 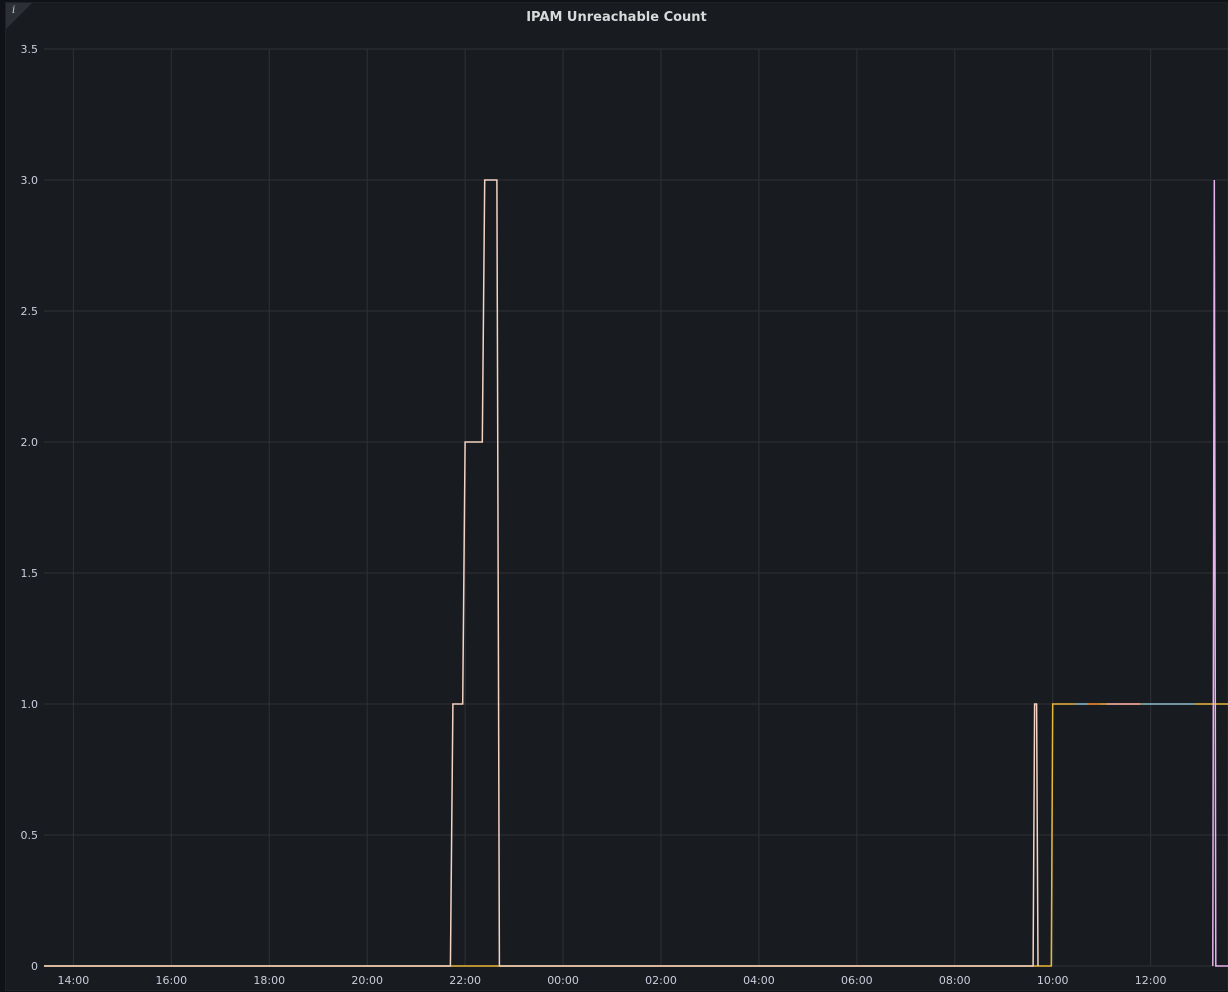 What do you see at coordinates (30, 180) in the screenshot?
I see `y-tick-label: 3.0` at bounding box center [30, 180].